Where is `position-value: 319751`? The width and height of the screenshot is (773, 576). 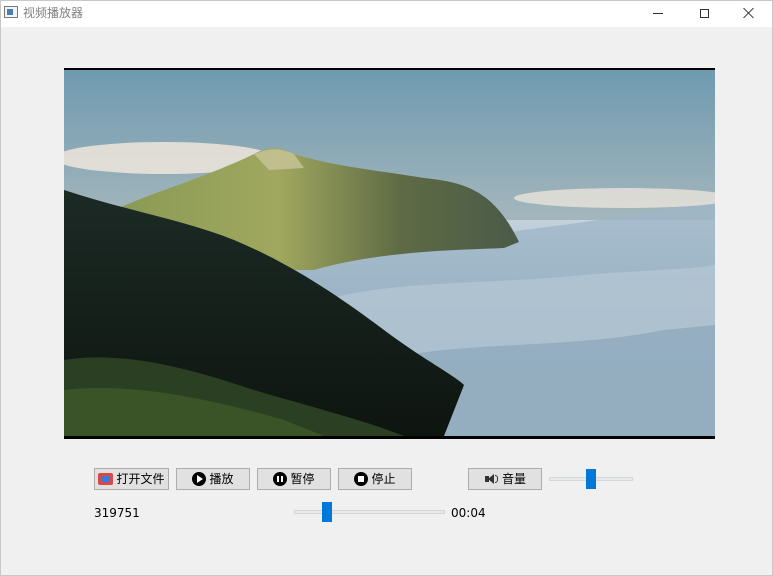
position-value: 319751 is located at coordinates (117, 513).